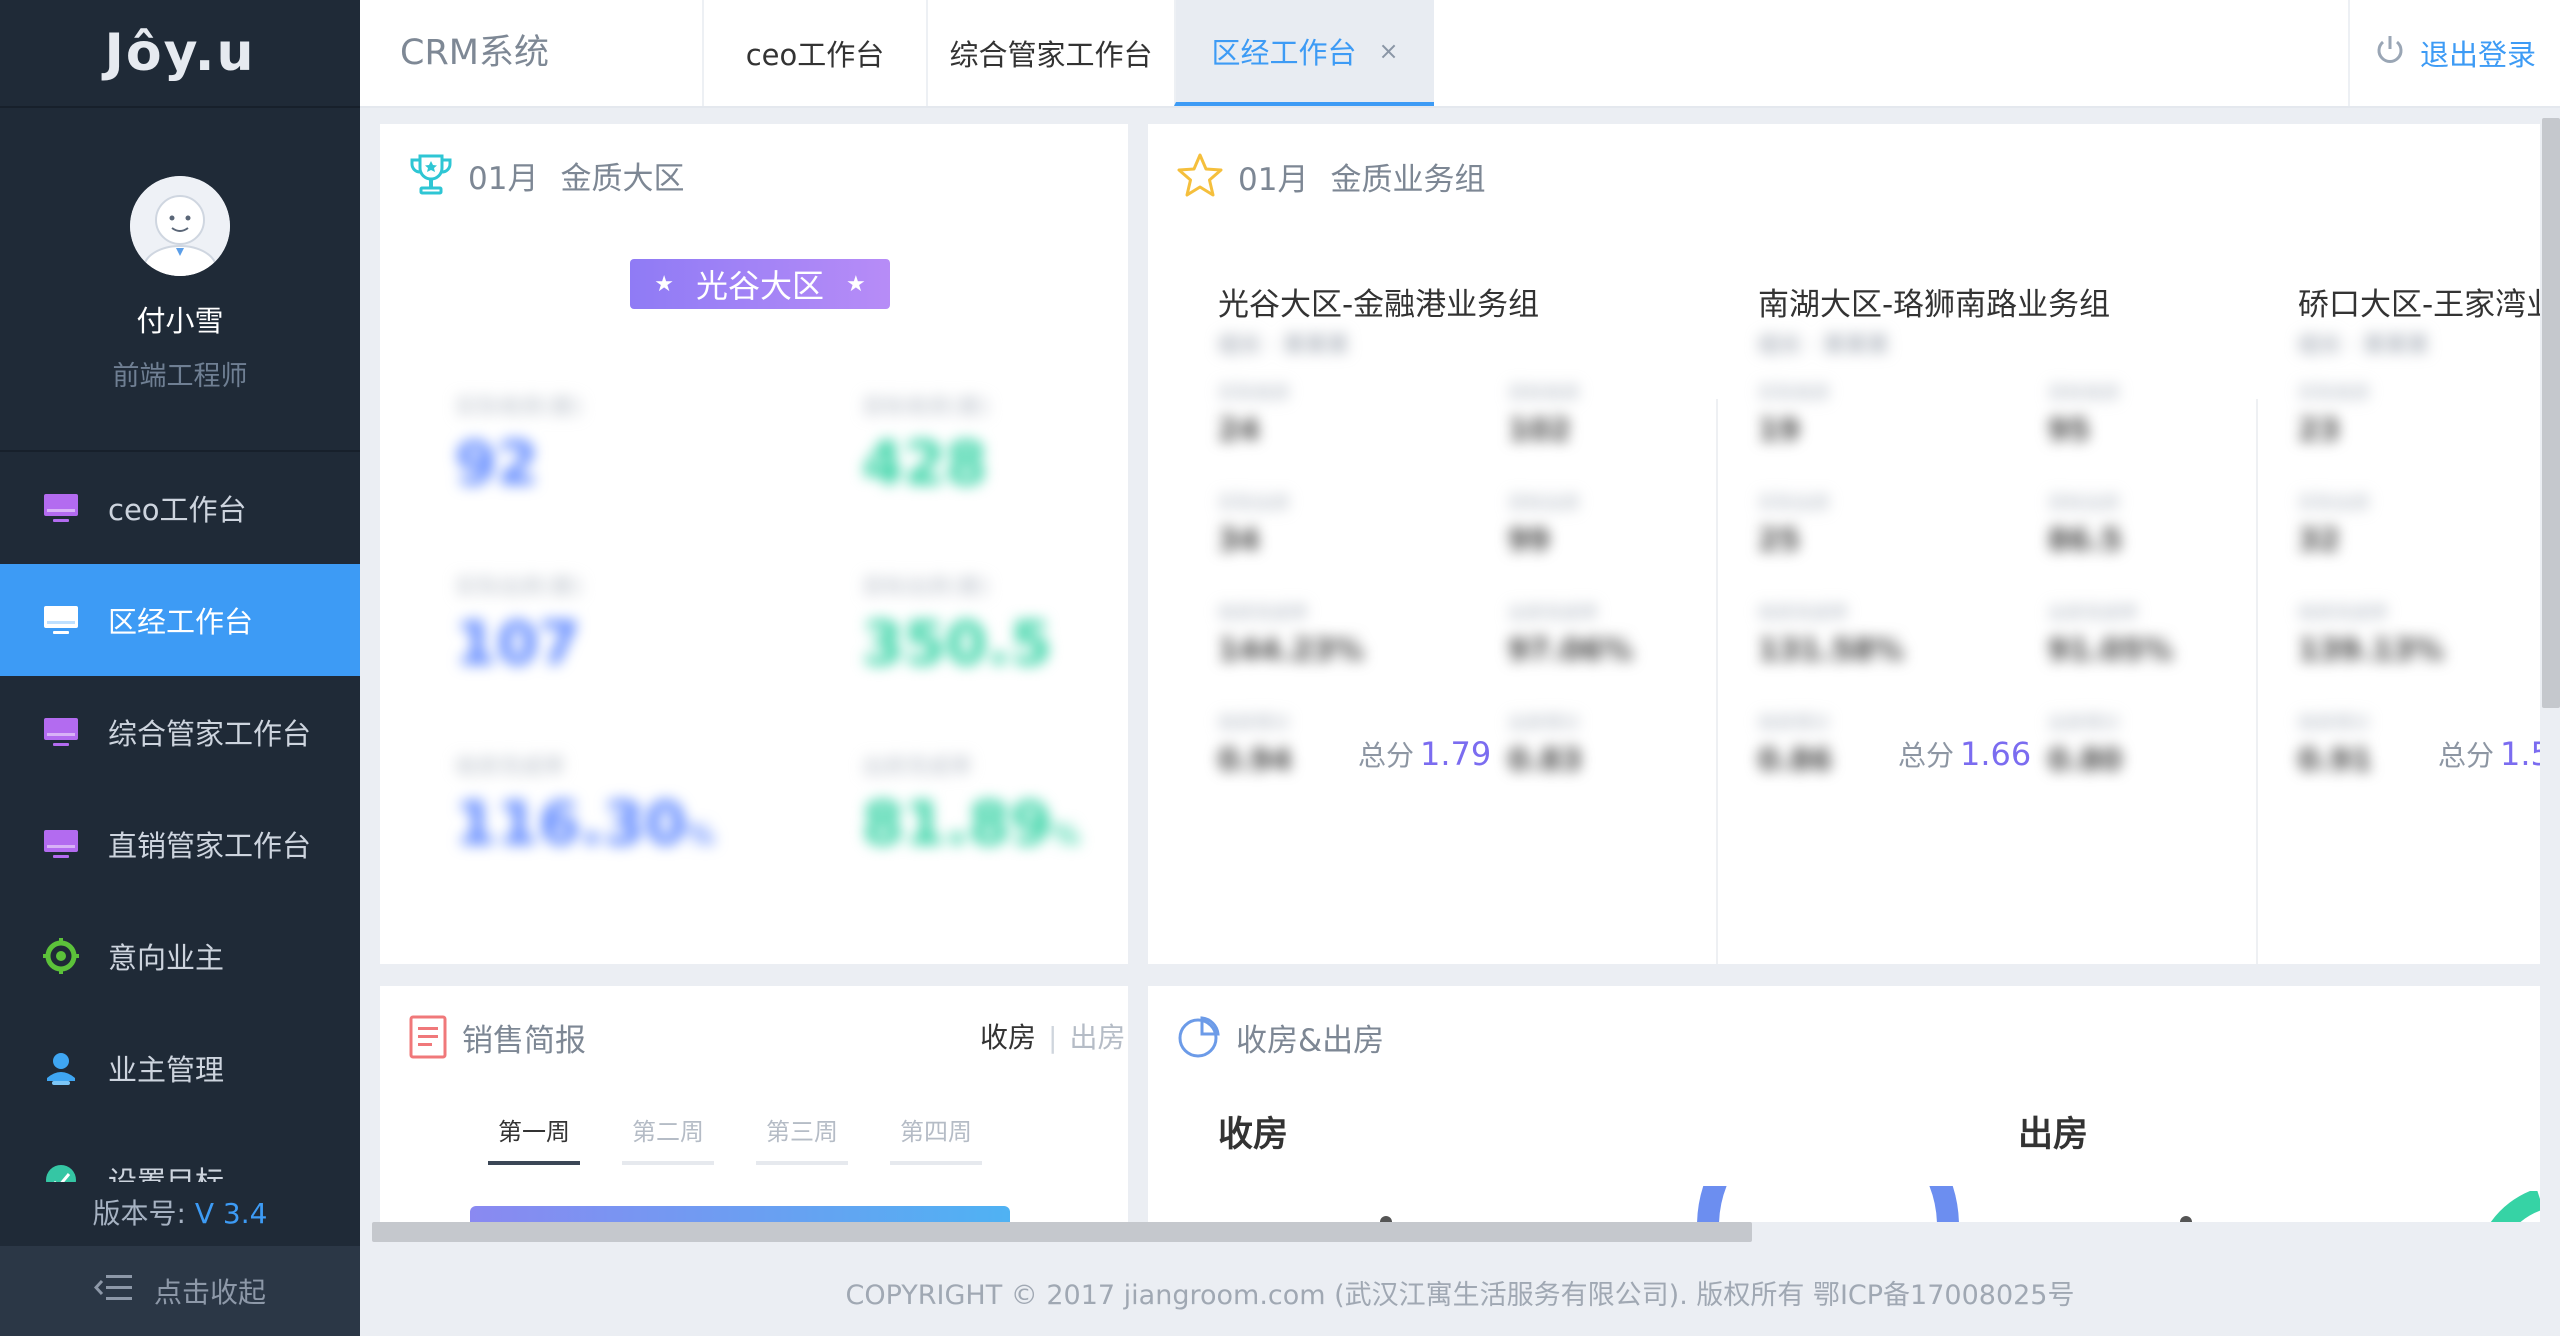 This screenshot has height=1336, width=2560. What do you see at coordinates (926, 587) in the screenshot?
I see `stat-label: 目标出房(套)` at bounding box center [926, 587].